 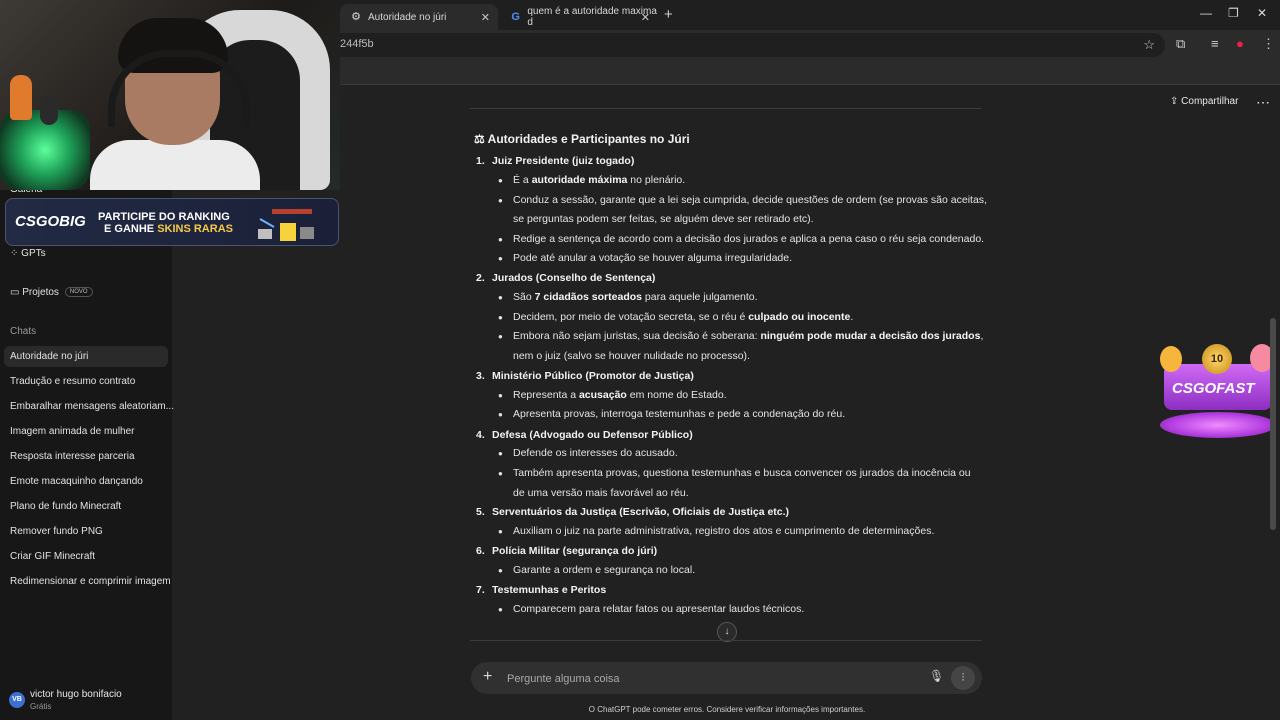 I want to click on list-line: de uma versão mais favorável ao réu., so click(x=601, y=493).